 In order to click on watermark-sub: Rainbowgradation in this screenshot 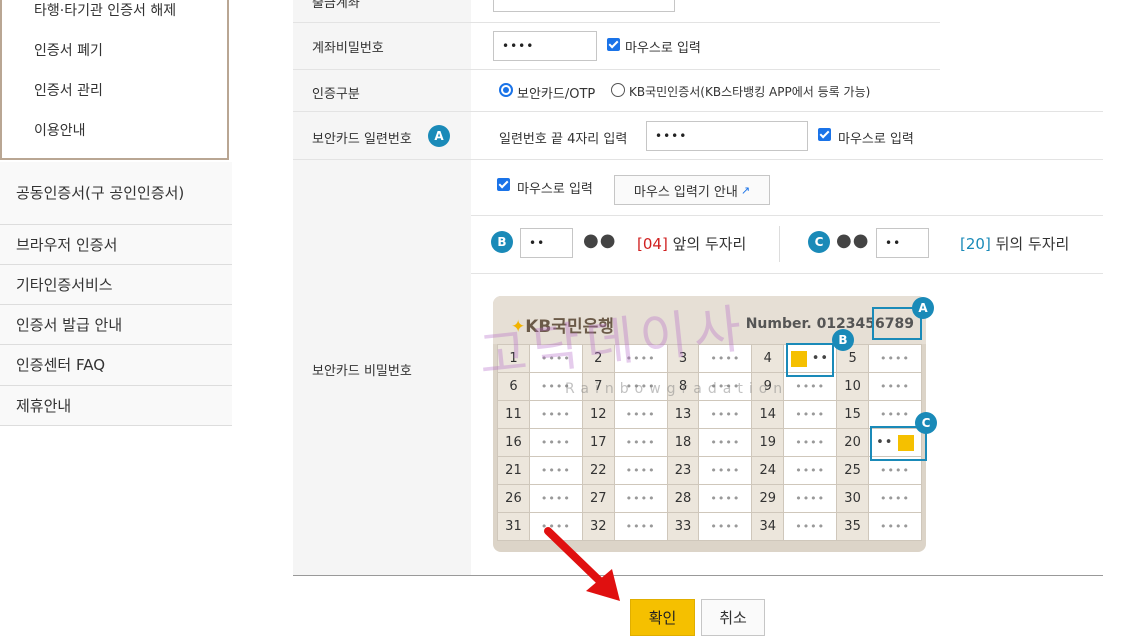, I will do `click(677, 389)`.